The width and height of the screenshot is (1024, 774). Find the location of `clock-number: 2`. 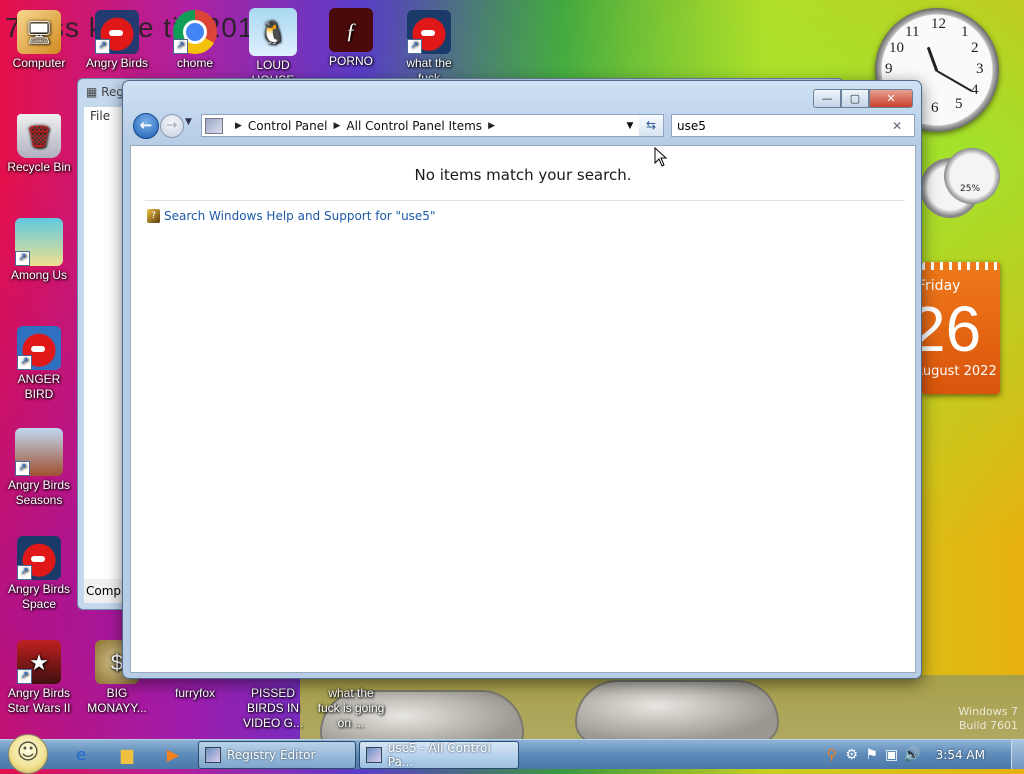

clock-number: 2 is located at coordinates (975, 48).